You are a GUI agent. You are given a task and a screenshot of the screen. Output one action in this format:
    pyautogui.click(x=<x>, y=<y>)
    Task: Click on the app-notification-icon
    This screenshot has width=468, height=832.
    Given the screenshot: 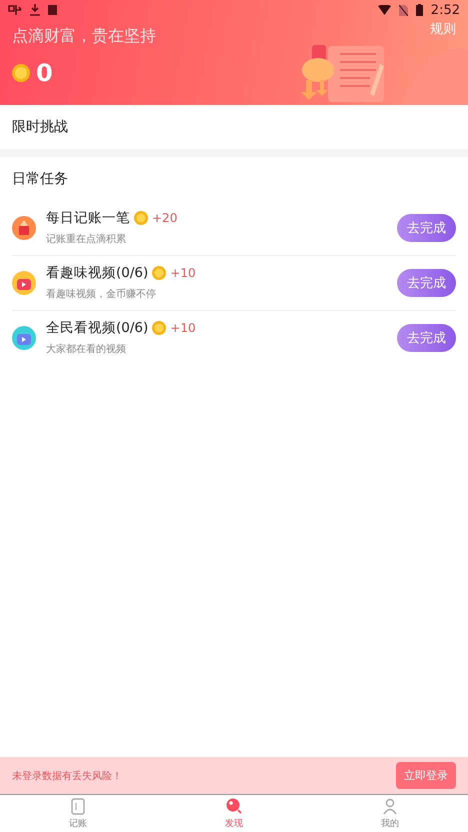 What is the action you would take?
    pyautogui.click(x=15, y=10)
    